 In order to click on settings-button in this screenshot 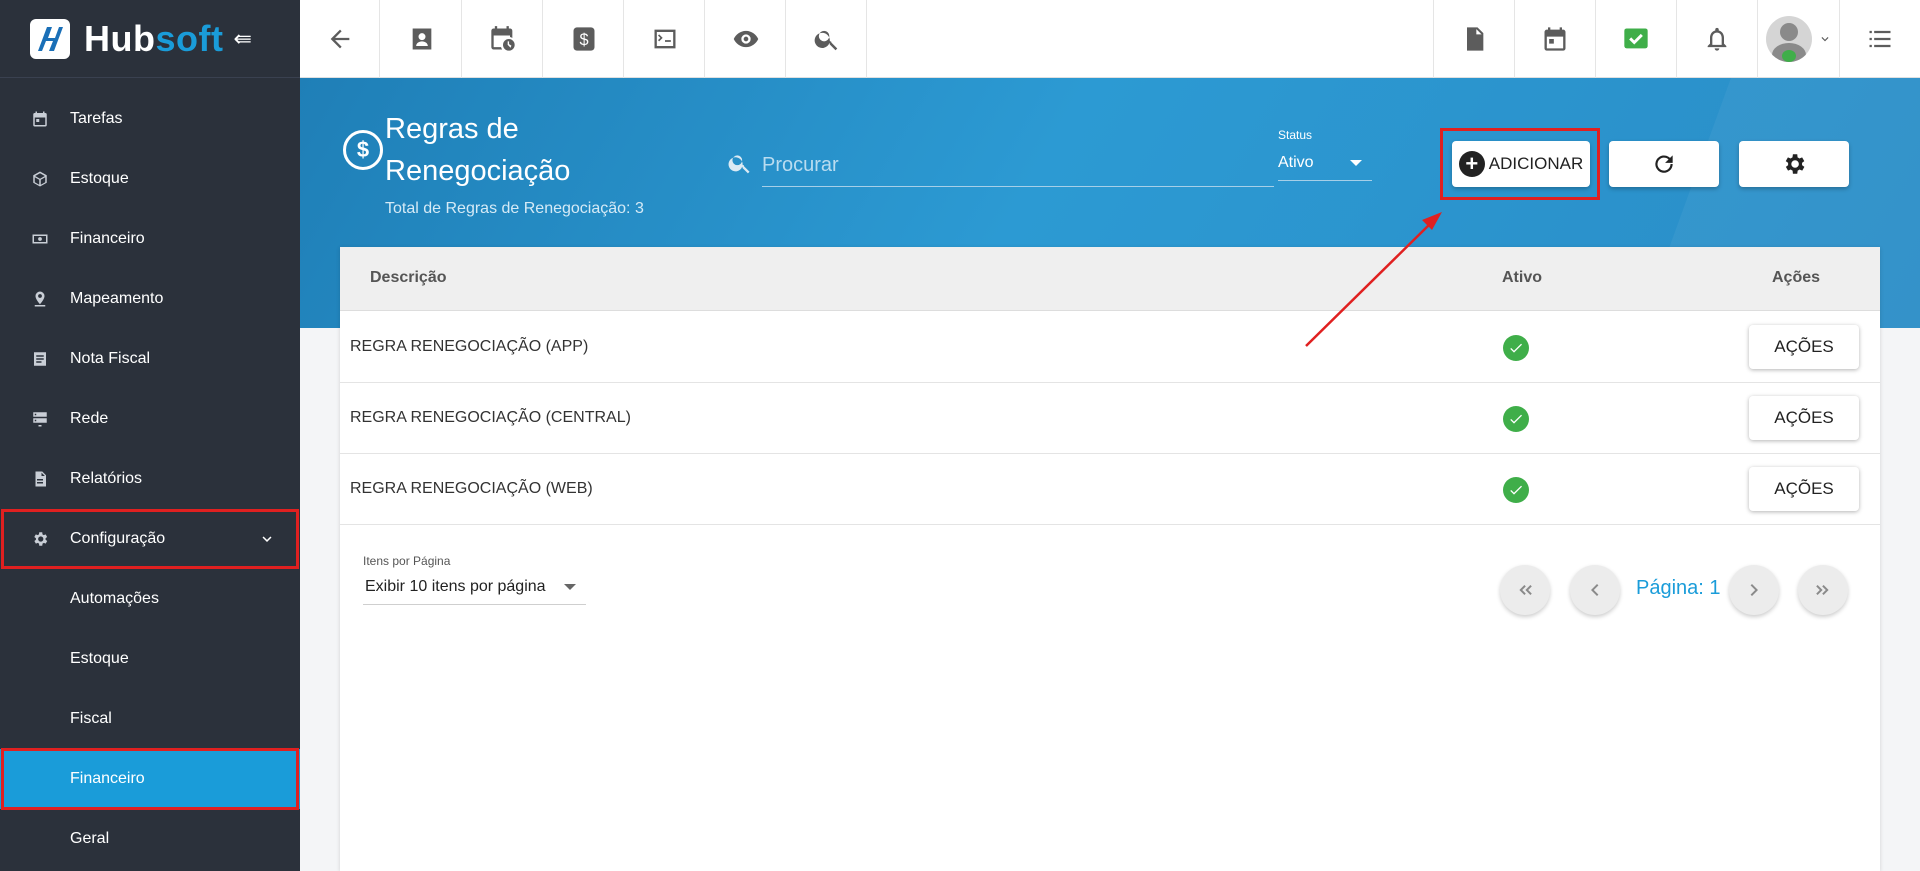, I will do `click(1794, 164)`.